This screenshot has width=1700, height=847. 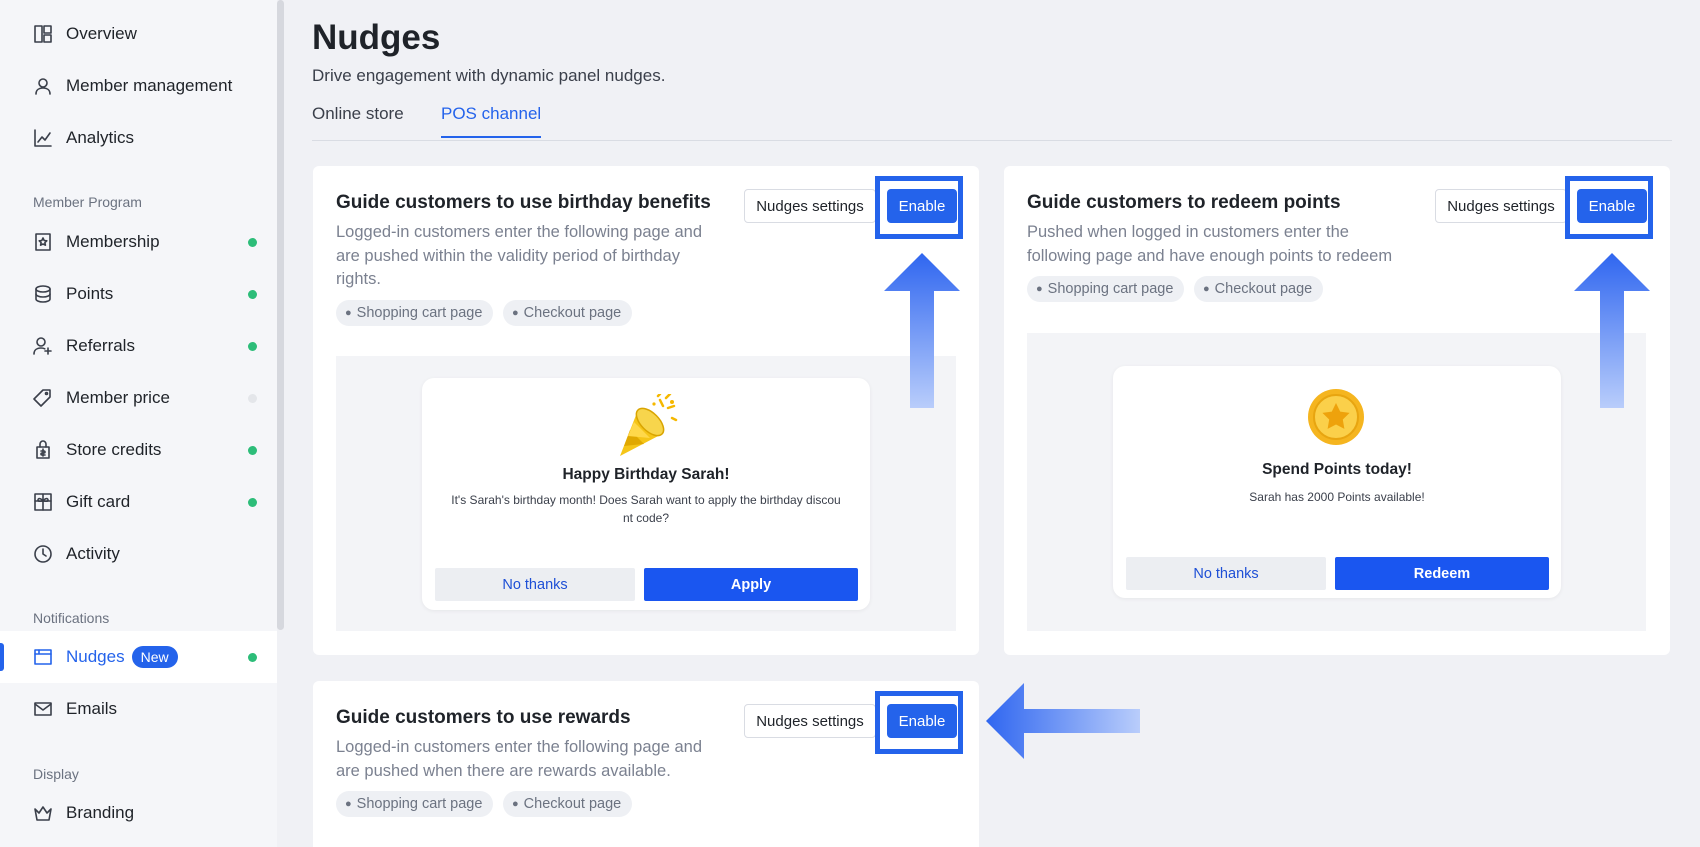 I want to click on sidebar-item-label: Analytics, so click(x=100, y=137).